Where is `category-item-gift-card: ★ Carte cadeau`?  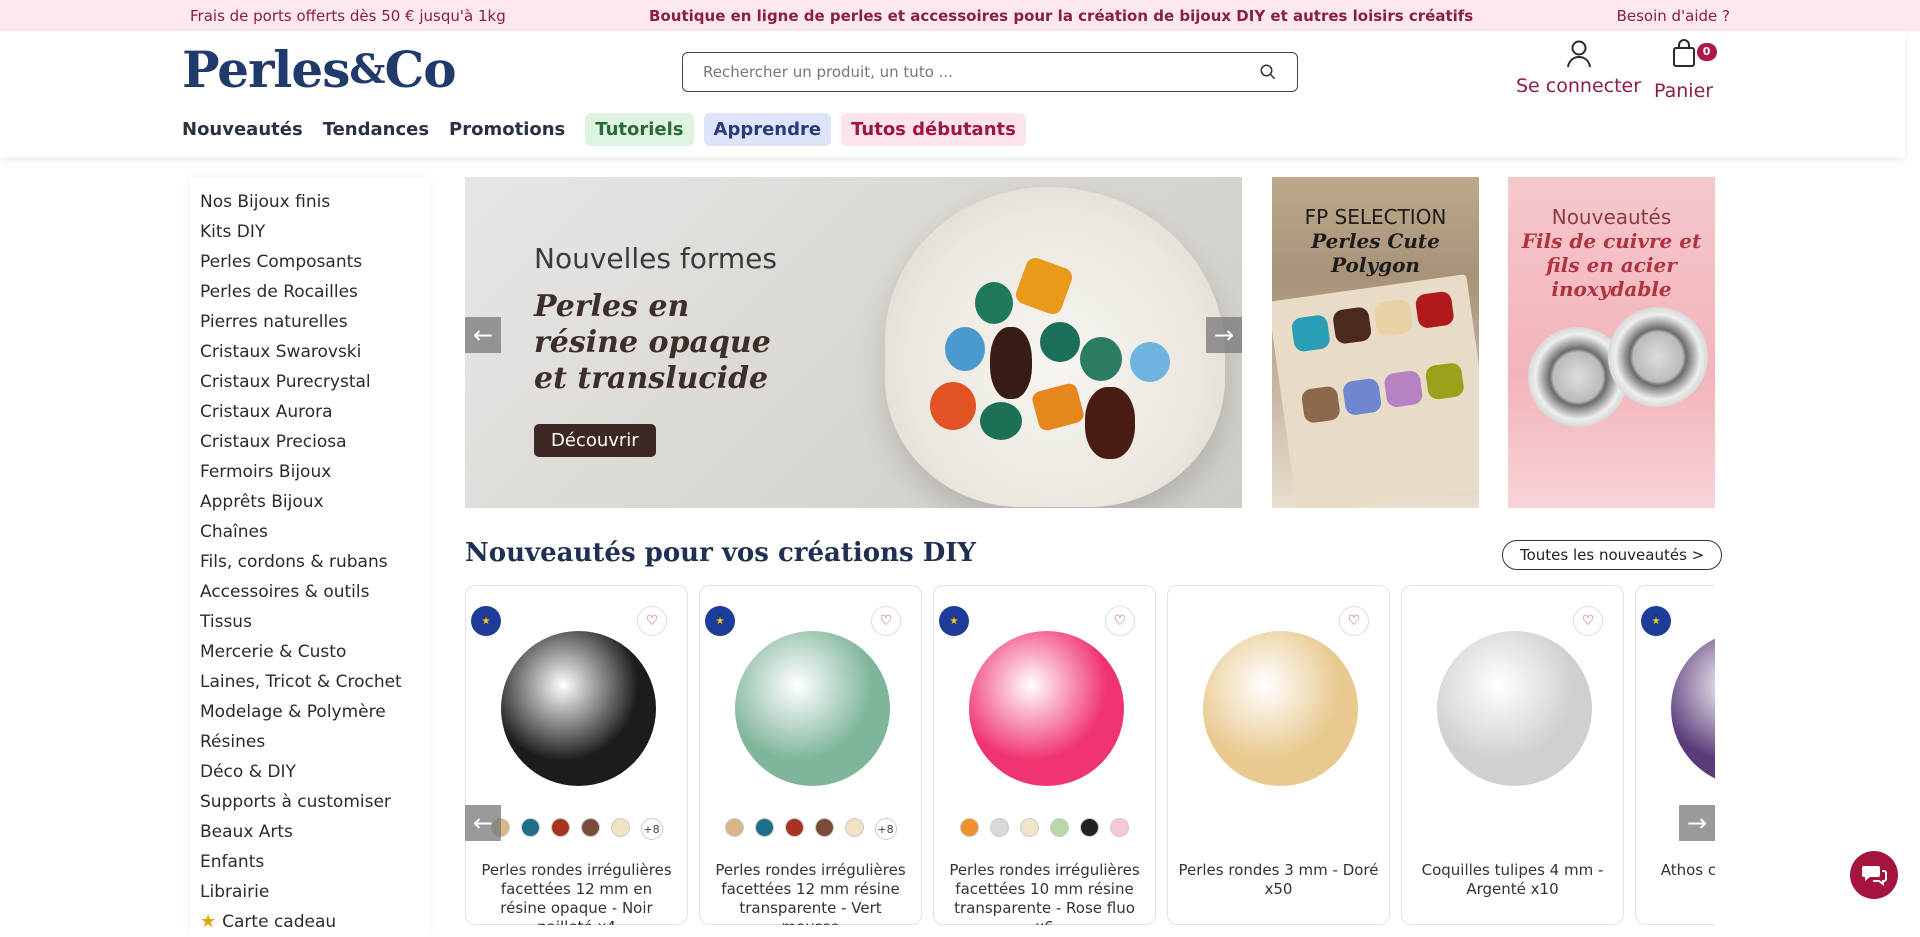
category-item-gift-card: ★ Carte cadeau is located at coordinates (310, 922).